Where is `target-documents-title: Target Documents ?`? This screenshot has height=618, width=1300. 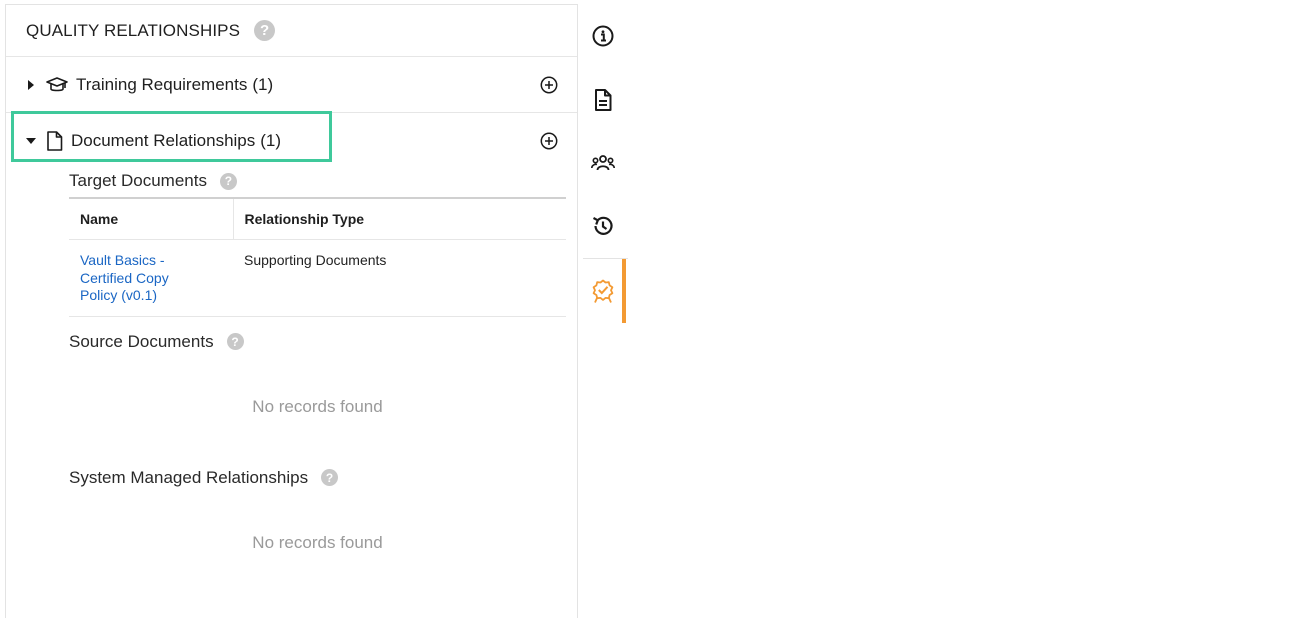 target-documents-title: Target Documents ? is located at coordinates (317, 181).